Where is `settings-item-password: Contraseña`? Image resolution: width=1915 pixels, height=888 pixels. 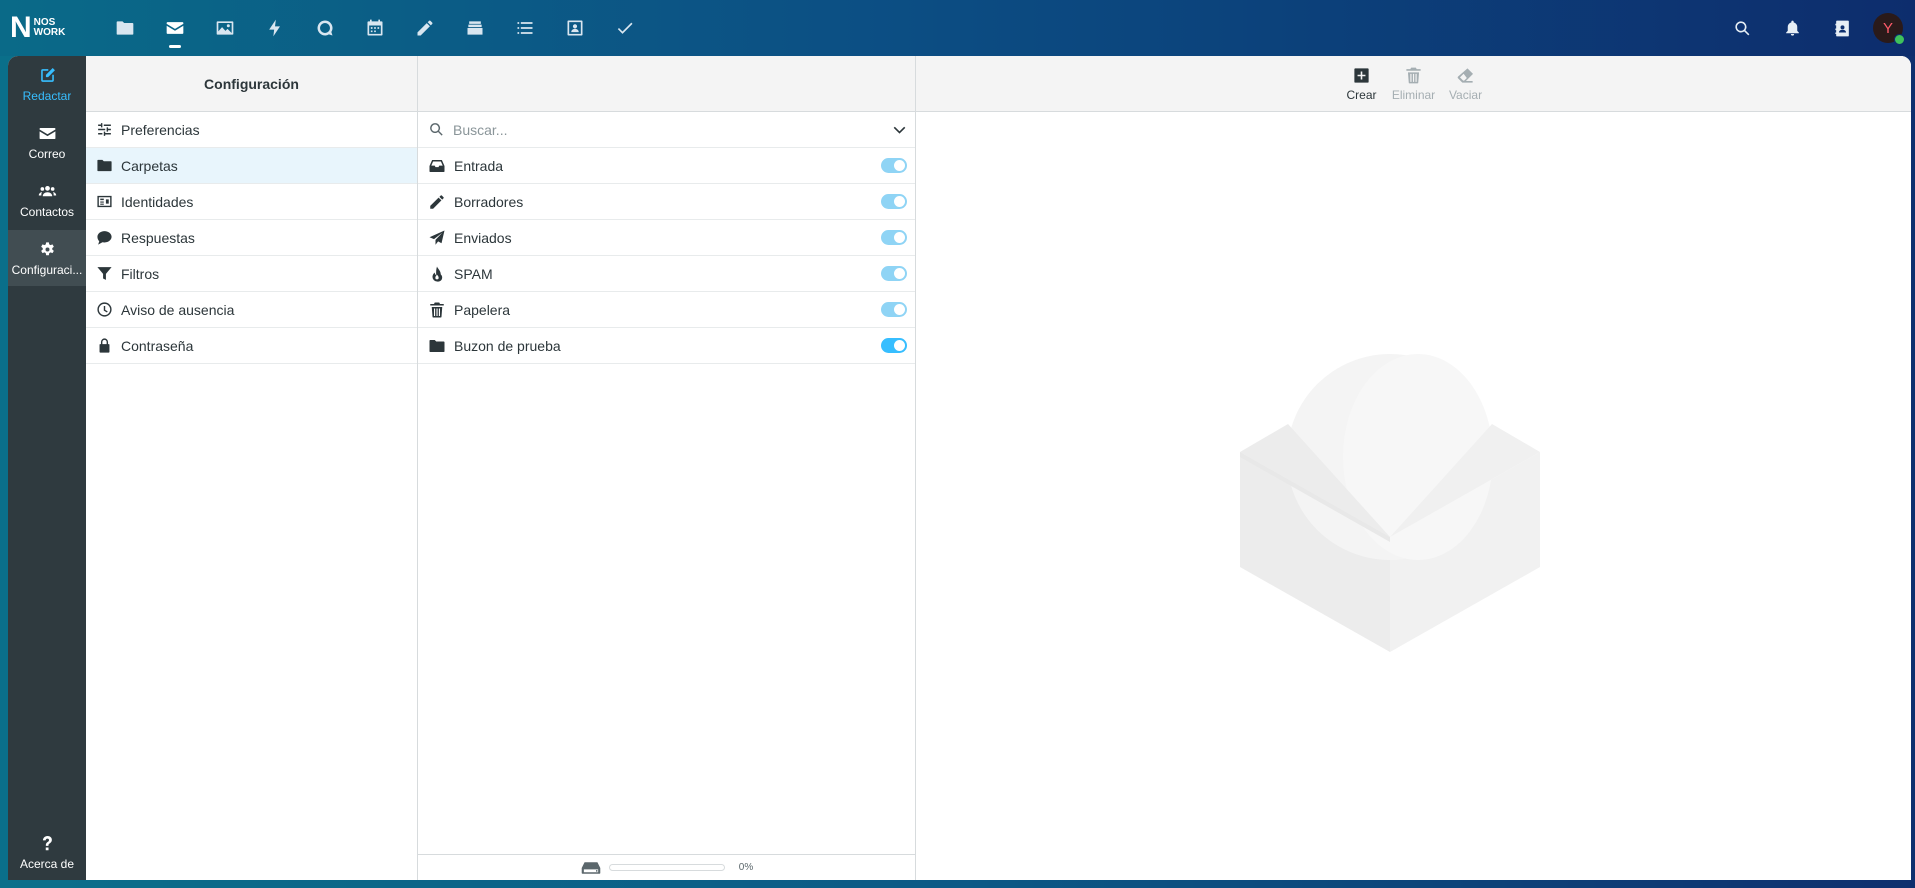
settings-item-password: Contraseña is located at coordinates (251, 346).